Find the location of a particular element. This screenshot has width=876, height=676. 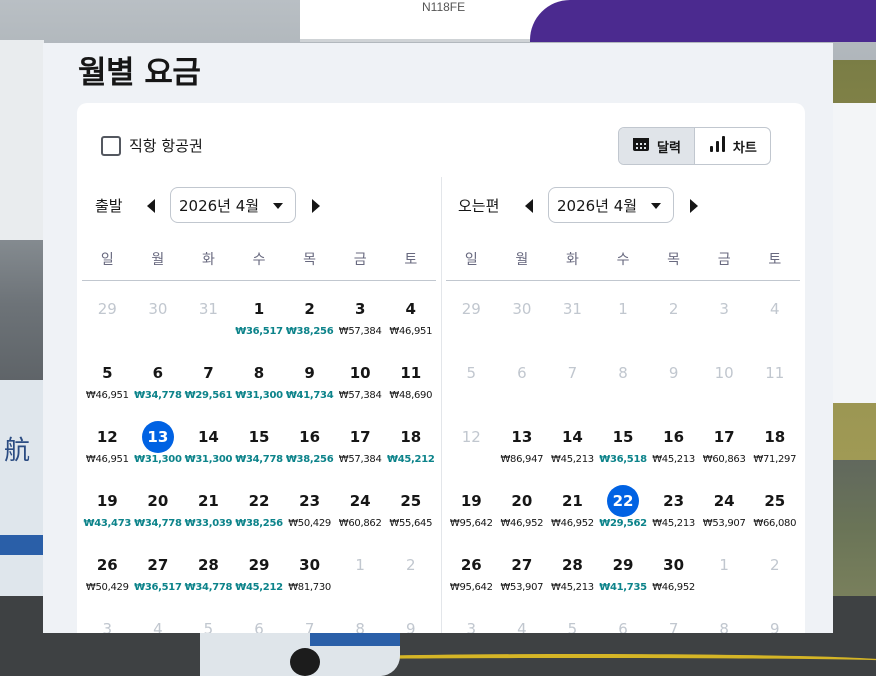

day-cell: 30 ₩81,730 is located at coordinates (309, 581).